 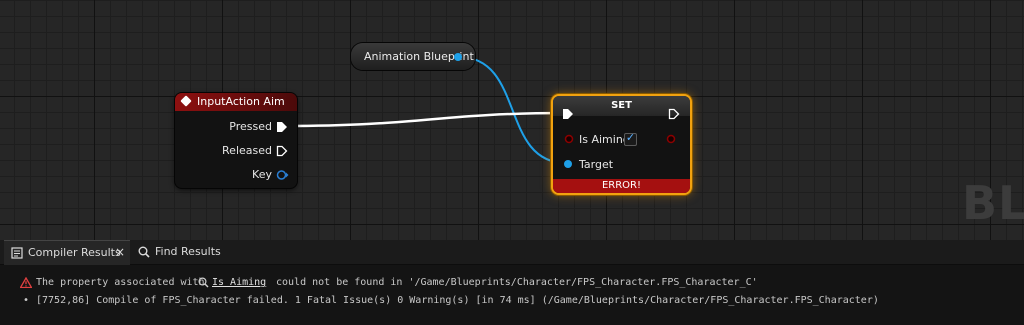 I want to click on warning-triangle-icon, so click(x=26, y=282).